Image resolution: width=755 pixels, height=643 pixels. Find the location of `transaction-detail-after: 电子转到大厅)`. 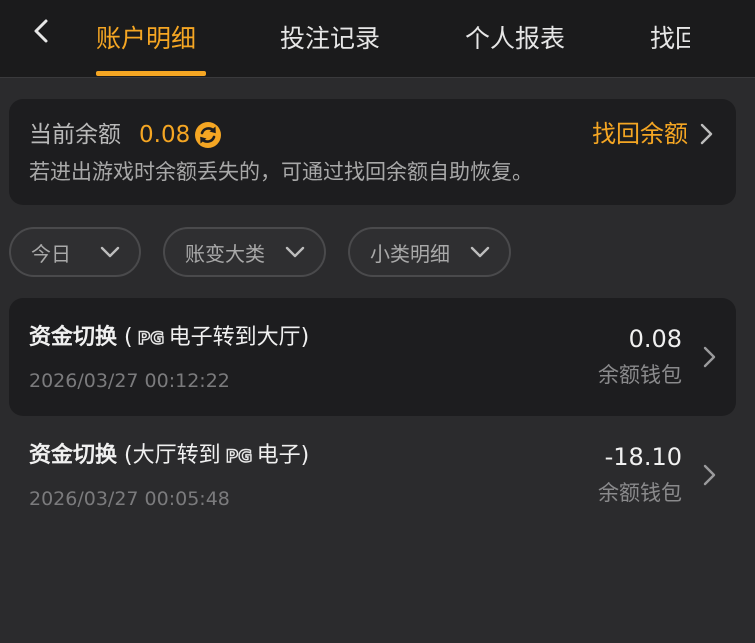

transaction-detail-after: 电子转到大厅) is located at coordinates (239, 337).